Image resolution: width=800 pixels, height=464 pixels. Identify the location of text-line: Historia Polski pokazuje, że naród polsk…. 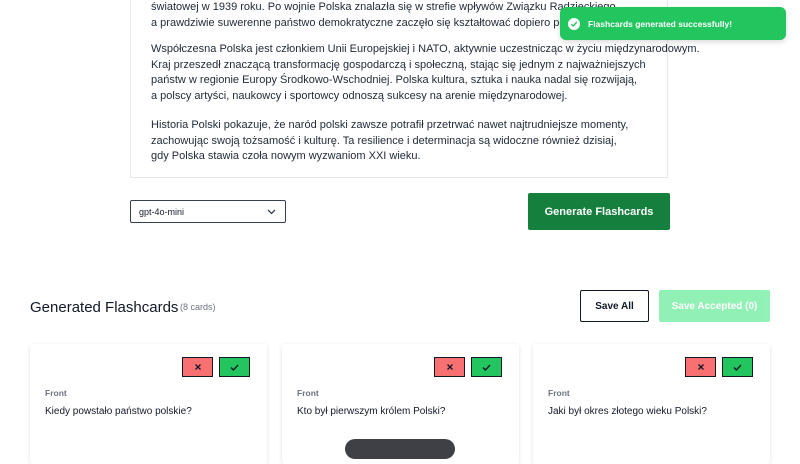
(390, 125).